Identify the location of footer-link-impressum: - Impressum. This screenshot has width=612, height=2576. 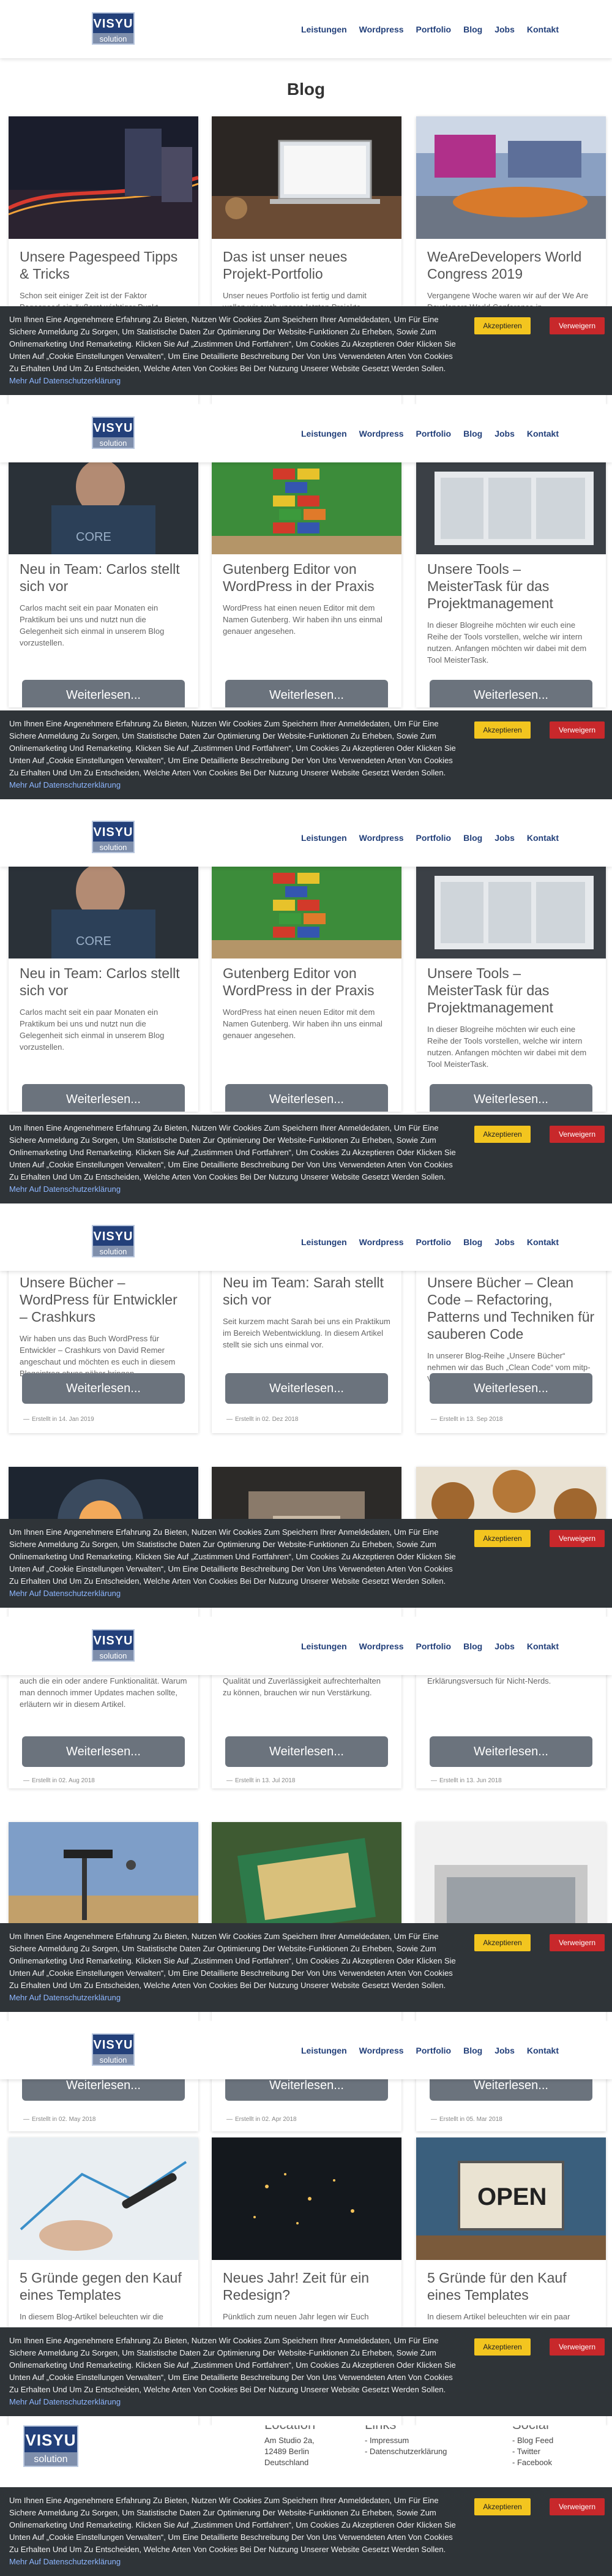
(406, 2440).